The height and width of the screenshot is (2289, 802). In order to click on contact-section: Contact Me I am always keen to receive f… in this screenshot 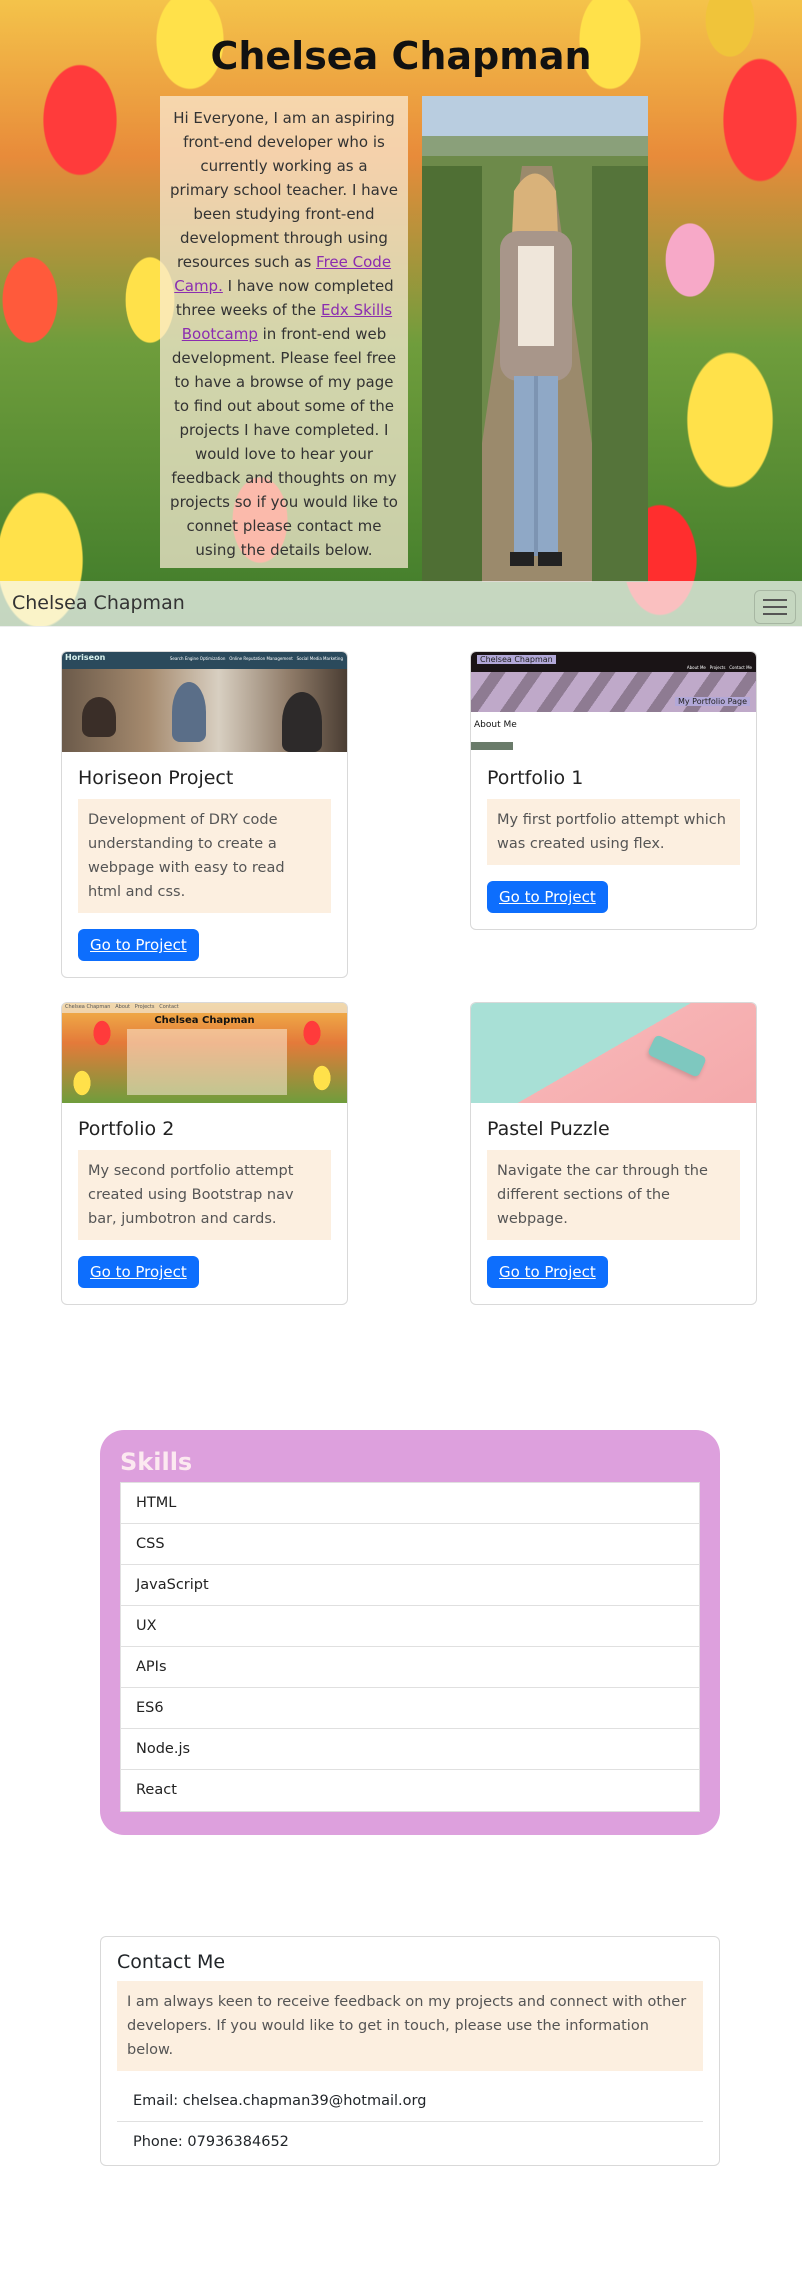, I will do `click(410, 2051)`.